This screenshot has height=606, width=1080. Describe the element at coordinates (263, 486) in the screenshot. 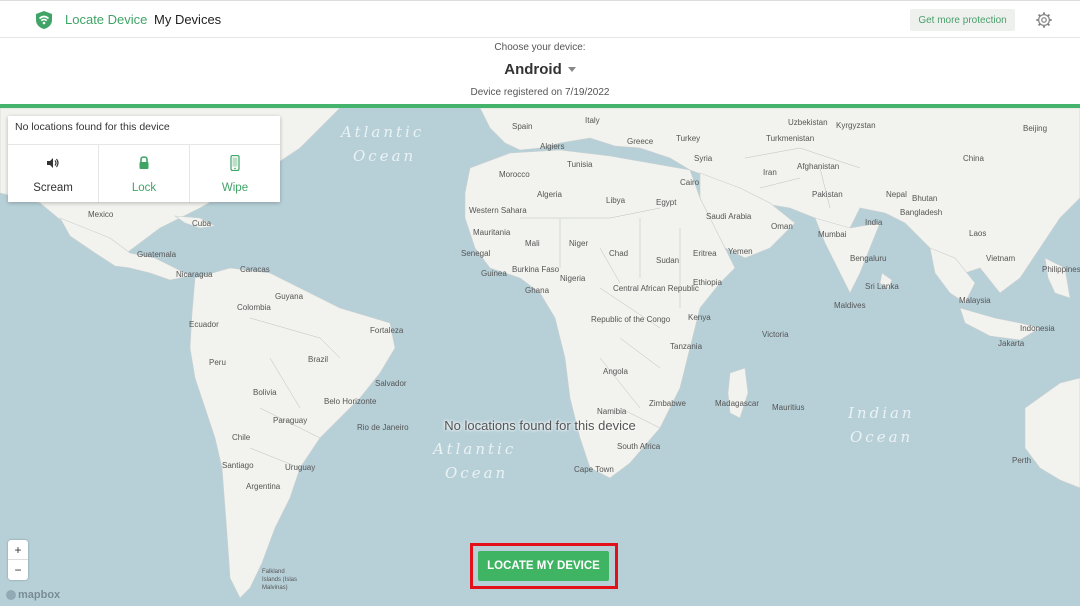

I see `place-label: Argentina` at that location.